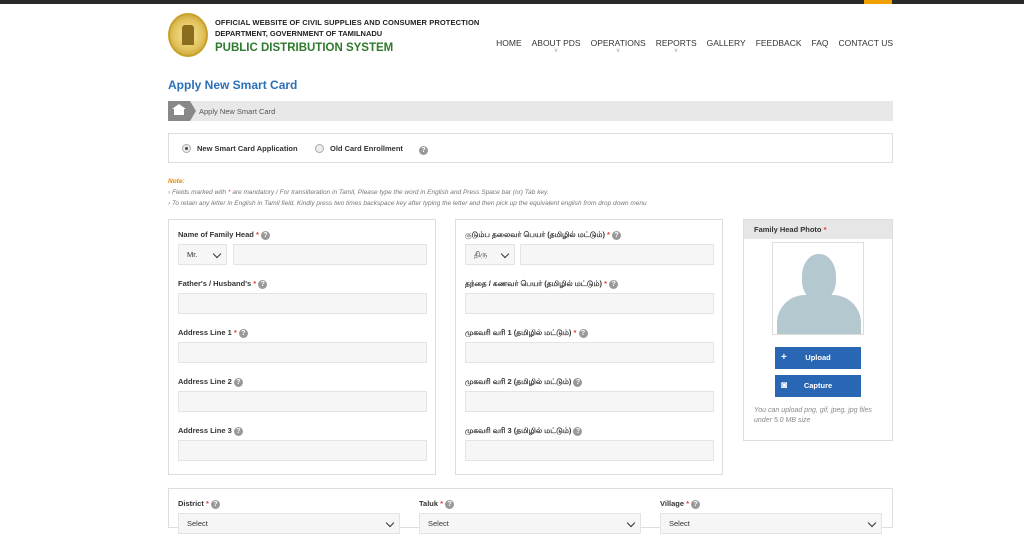 The width and height of the screenshot is (1024, 534). I want to click on tamil-address2-label: முகவரி வரி 2 (தமிழில் மட்டும்) ?, so click(524, 382).